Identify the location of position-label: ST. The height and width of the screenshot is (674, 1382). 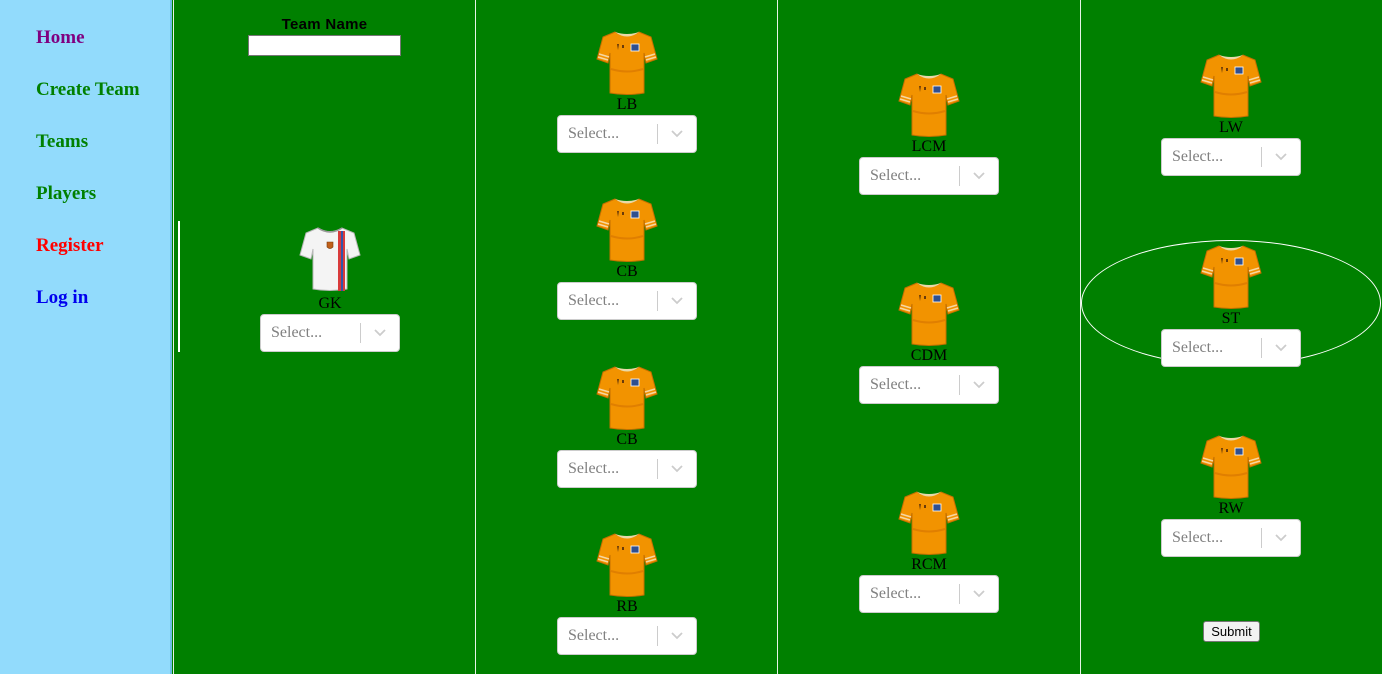
(1231, 318).